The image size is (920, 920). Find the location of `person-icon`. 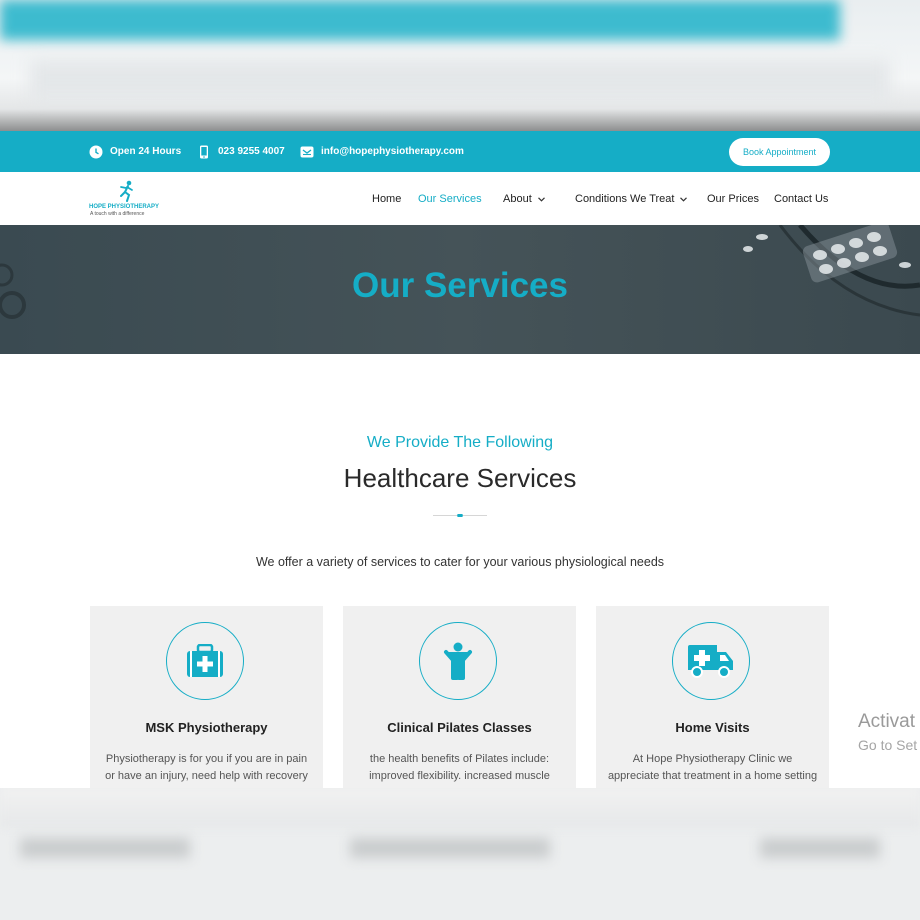

person-icon is located at coordinates (458, 661).